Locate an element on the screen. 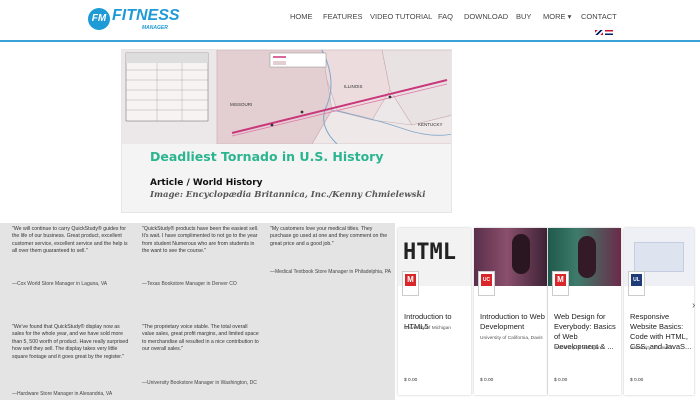  brand-logo: FM FITNESS MANAGER is located at coordinates (134, 20).